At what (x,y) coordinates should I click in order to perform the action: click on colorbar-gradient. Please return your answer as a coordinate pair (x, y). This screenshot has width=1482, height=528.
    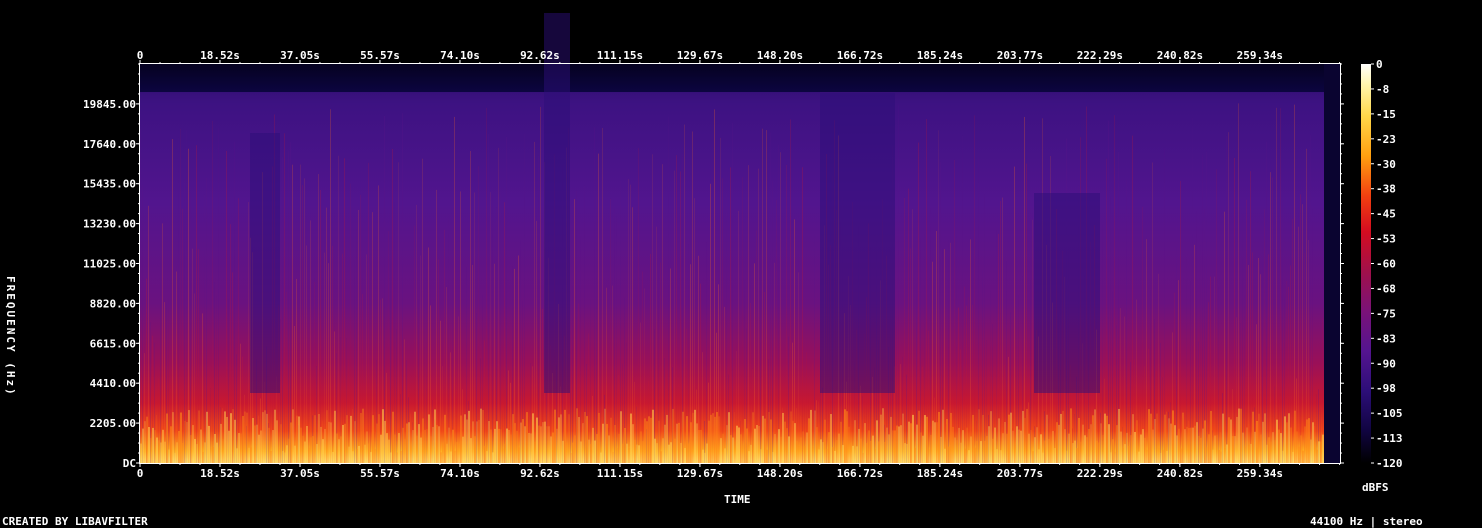
    Looking at the image, I should click on (1366, 263).